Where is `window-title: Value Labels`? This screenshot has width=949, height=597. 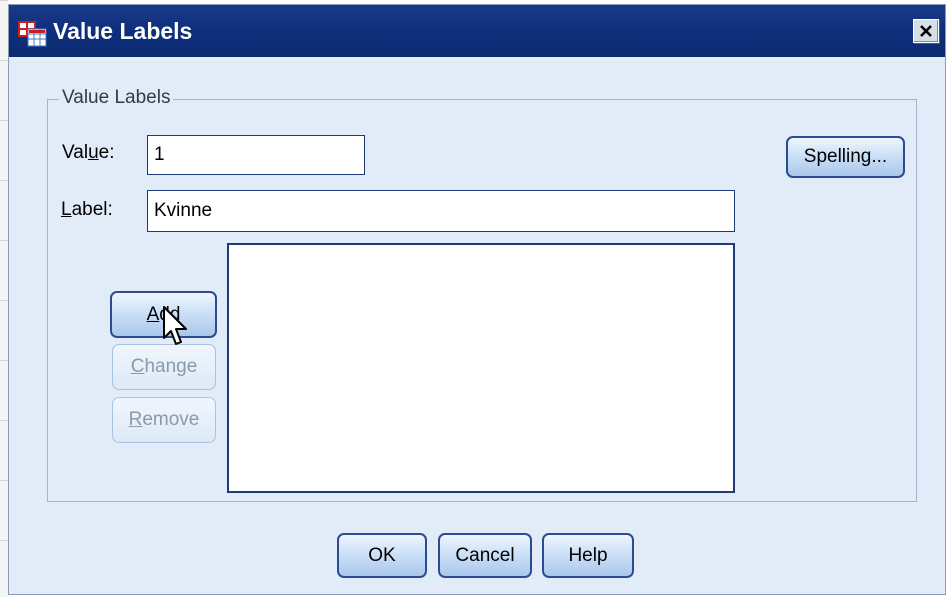 window-title: Value Labels is located at coordinates (123, 31).